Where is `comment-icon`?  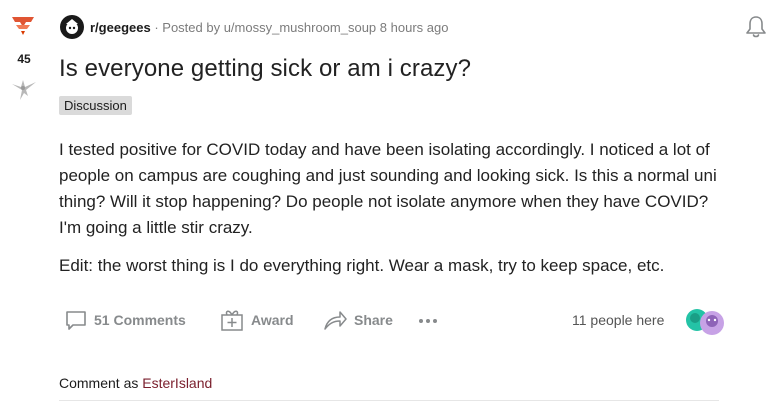 comment-icon is located at coordinates (76, 320).